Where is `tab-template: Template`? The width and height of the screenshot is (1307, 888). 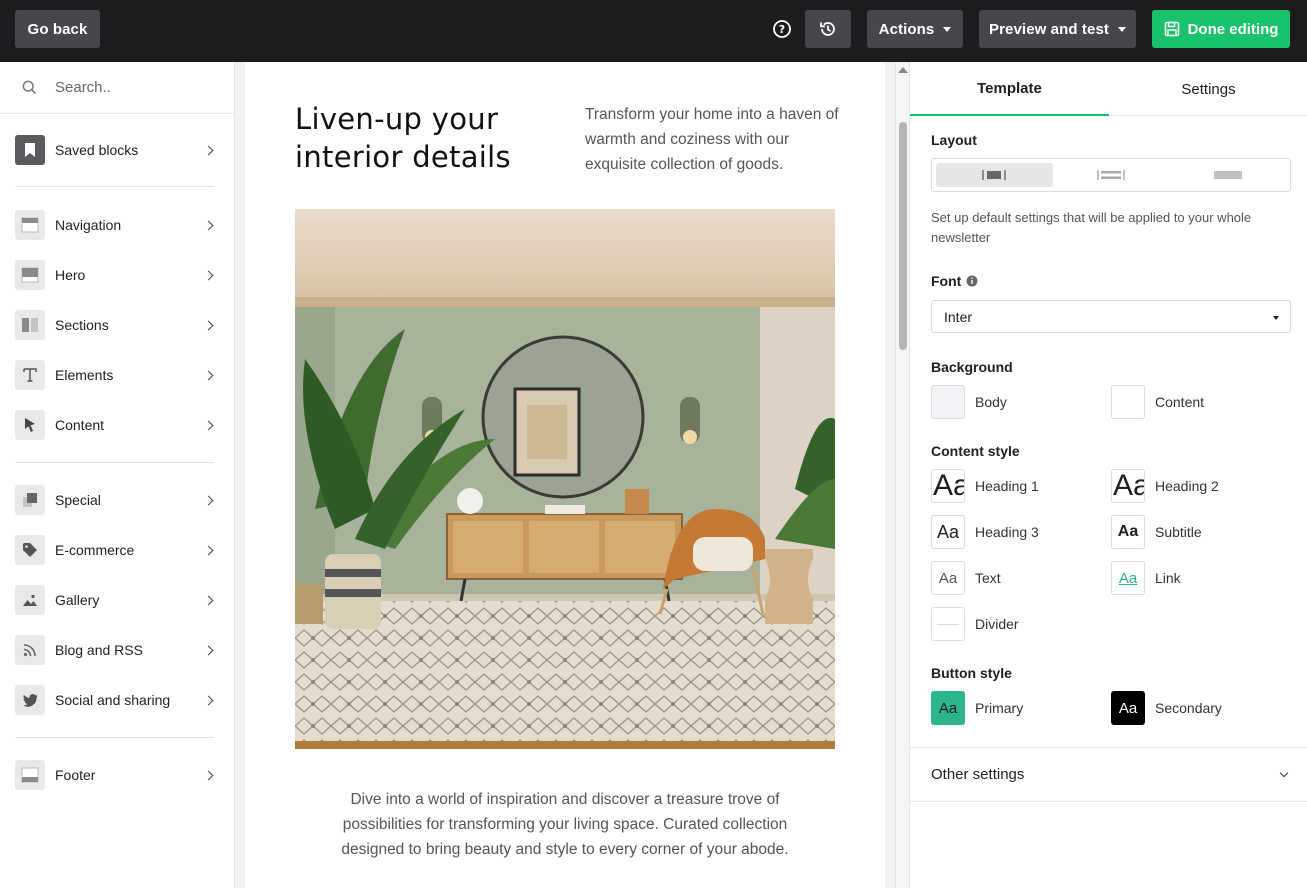
tab-template: Template is located at coordinates (1009, 89).